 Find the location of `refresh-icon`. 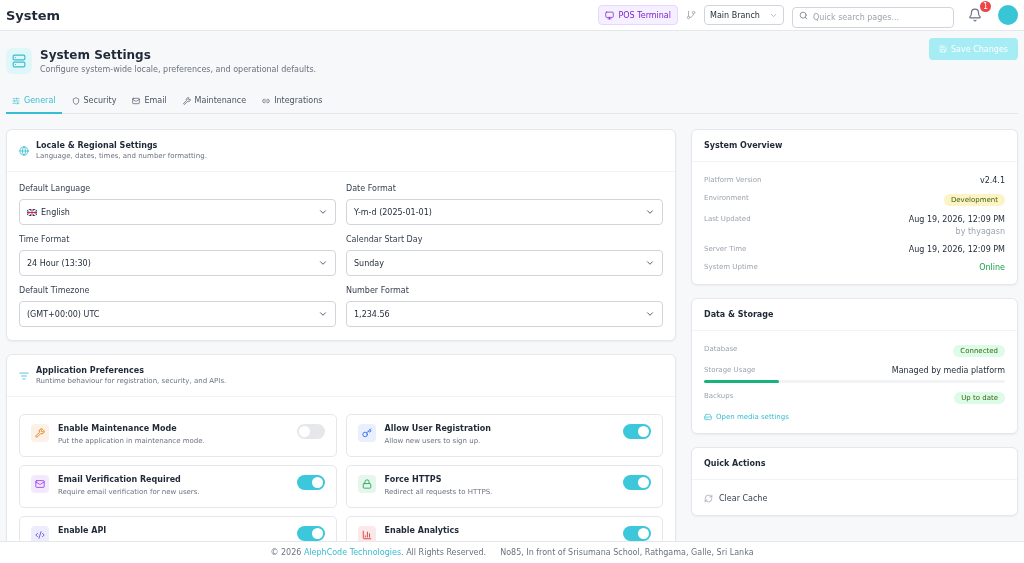

refresh-icon is located at coordinates (708, 498).